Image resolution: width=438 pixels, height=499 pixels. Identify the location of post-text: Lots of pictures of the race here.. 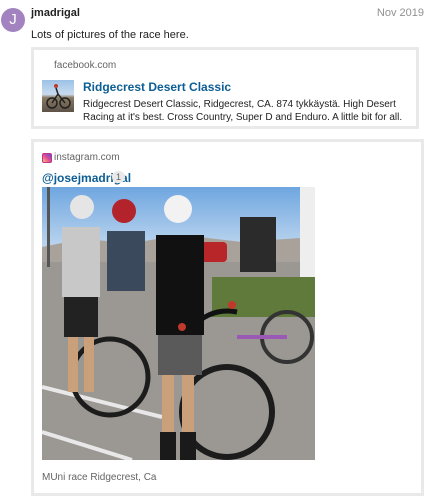
(110, 35).